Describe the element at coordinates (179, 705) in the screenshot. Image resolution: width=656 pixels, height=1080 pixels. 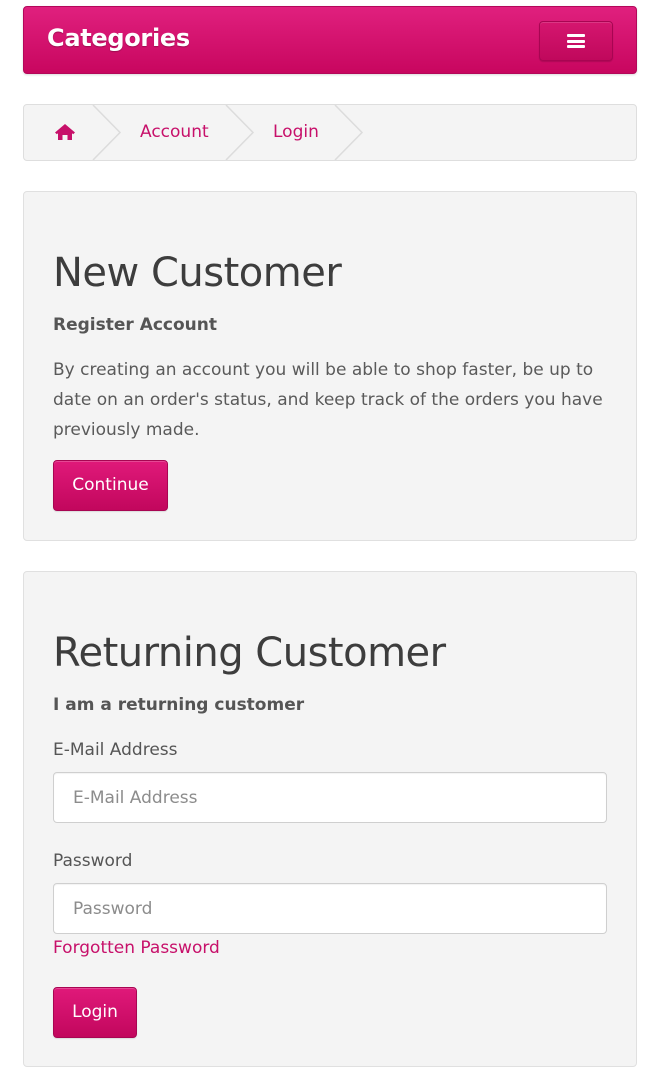
I see `returning-customer-subheading: I am a returning customer` at that location.